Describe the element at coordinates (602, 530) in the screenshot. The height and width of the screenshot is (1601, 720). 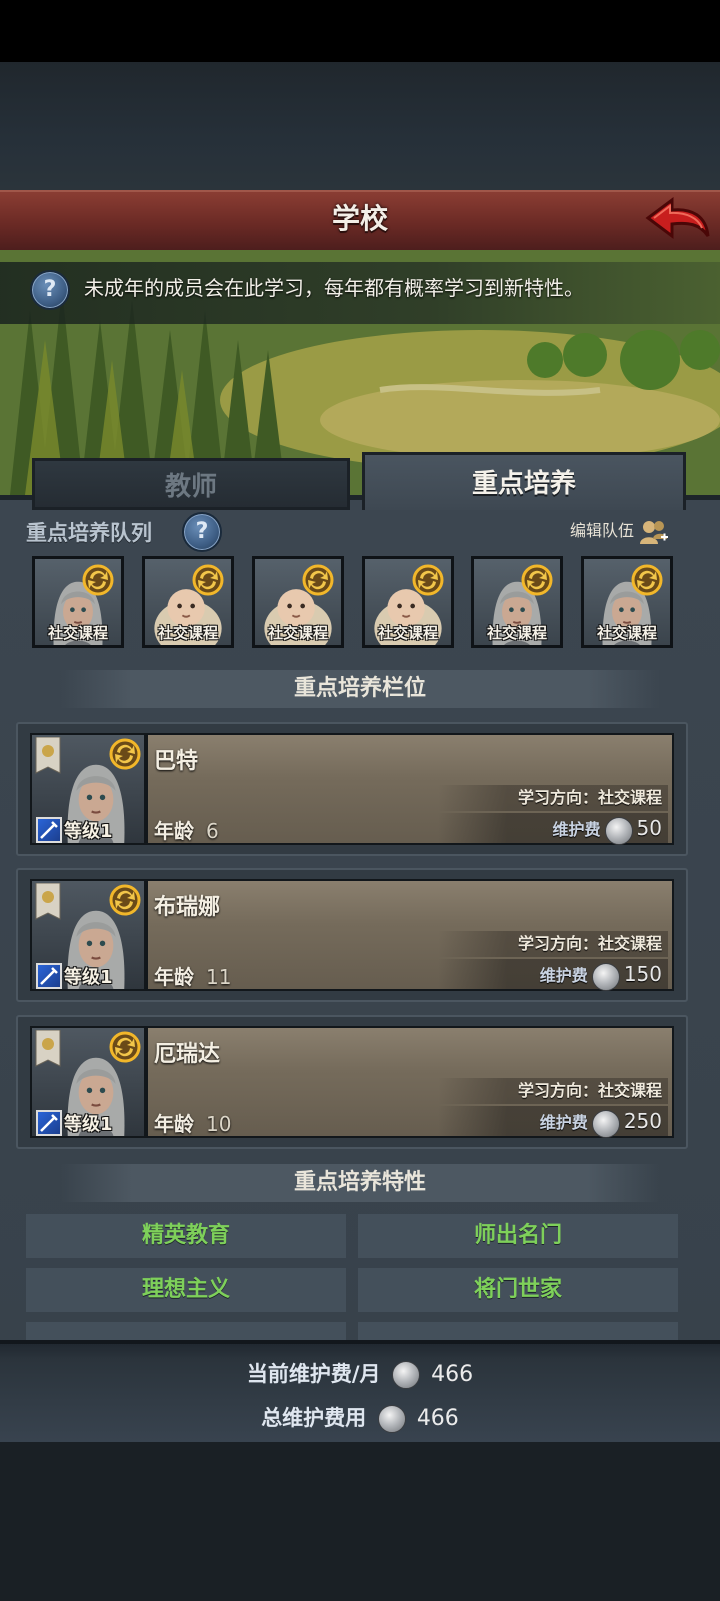
I see `edit-team-label: 编辑队伍` at that location.